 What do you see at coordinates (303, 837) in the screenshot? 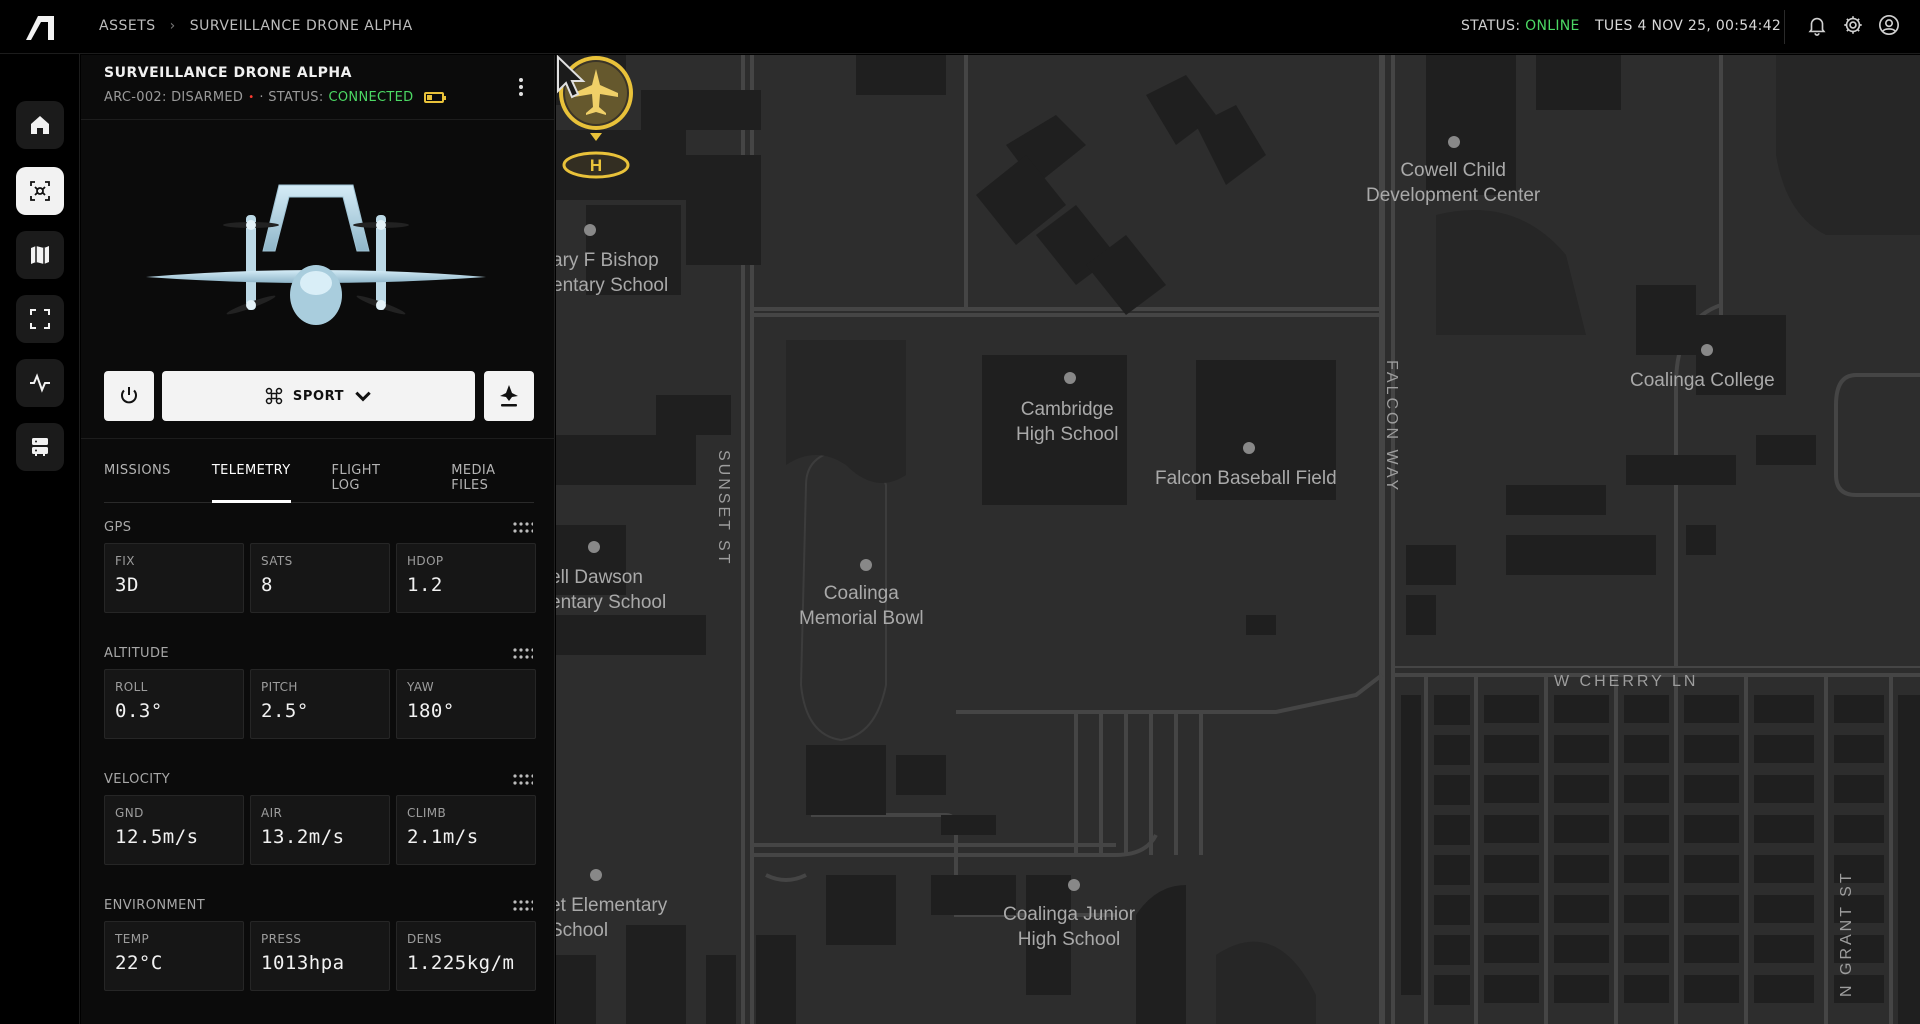
I see `card-value: 13.2m/s` at bounding box center [303, 837].